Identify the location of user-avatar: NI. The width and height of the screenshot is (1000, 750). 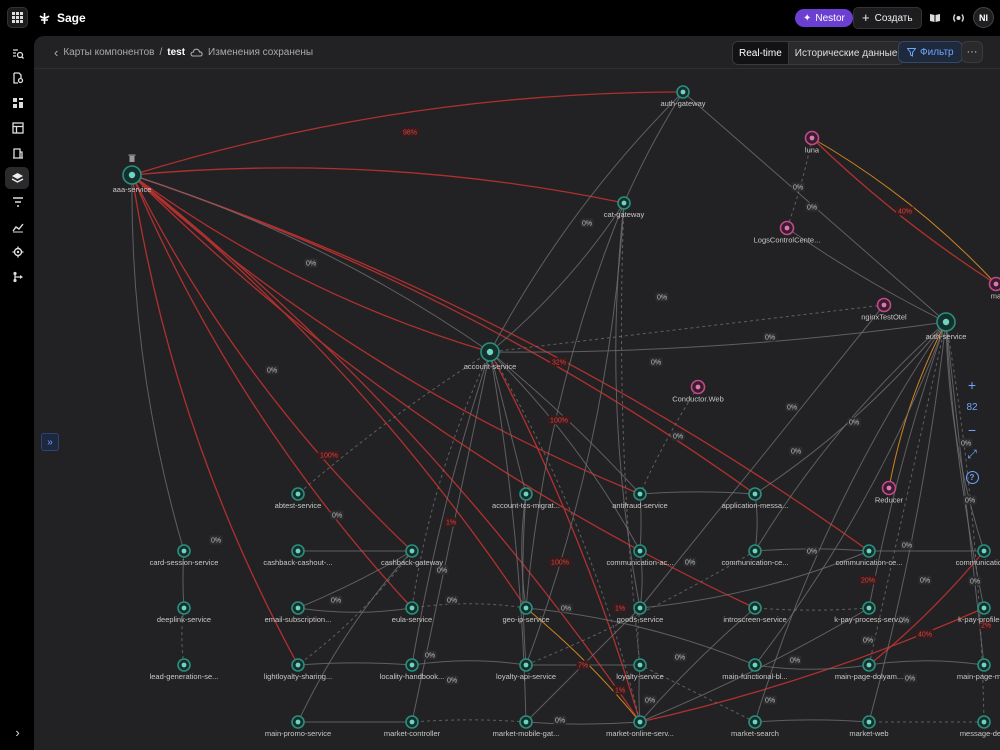
(983, 17).